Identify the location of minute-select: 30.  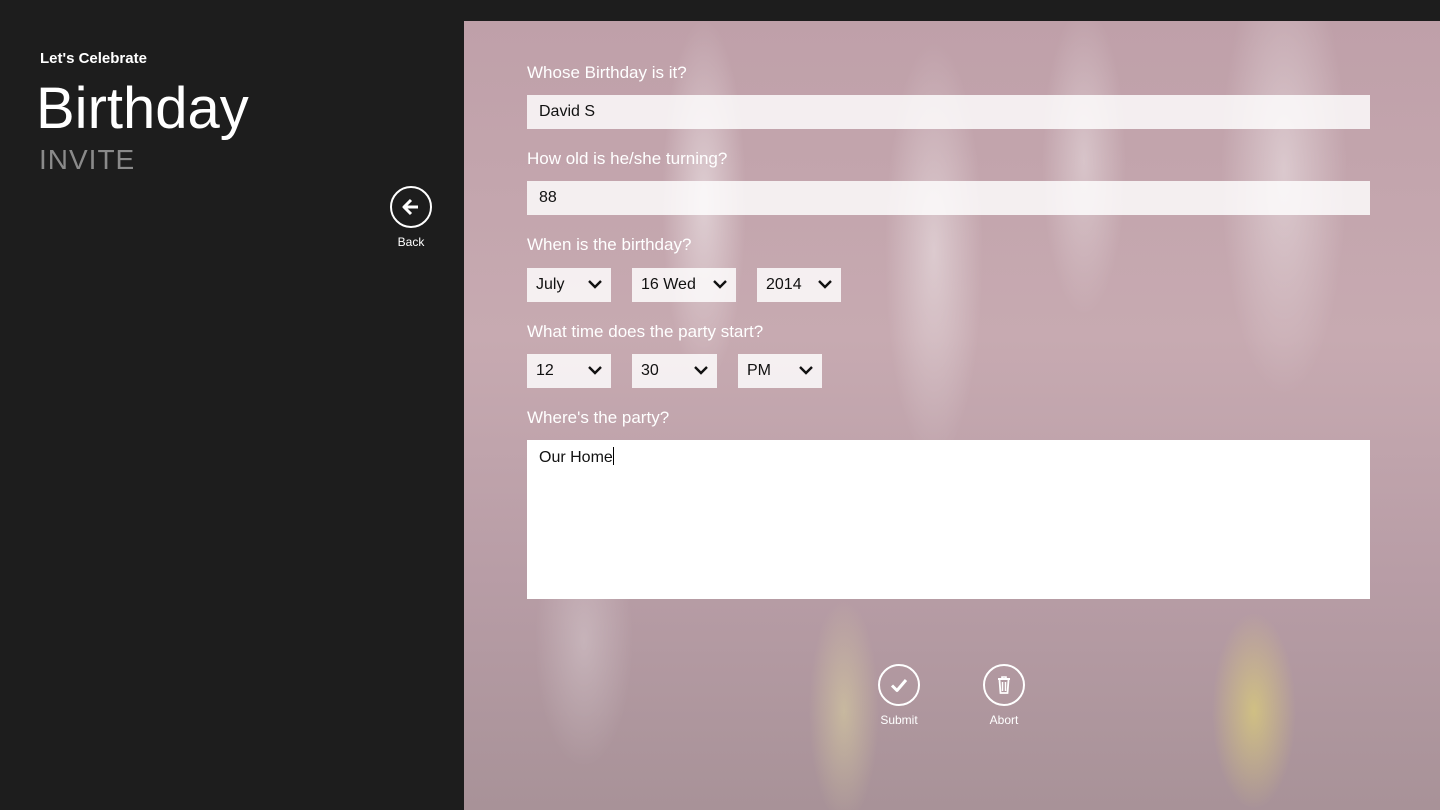
(674, 371).